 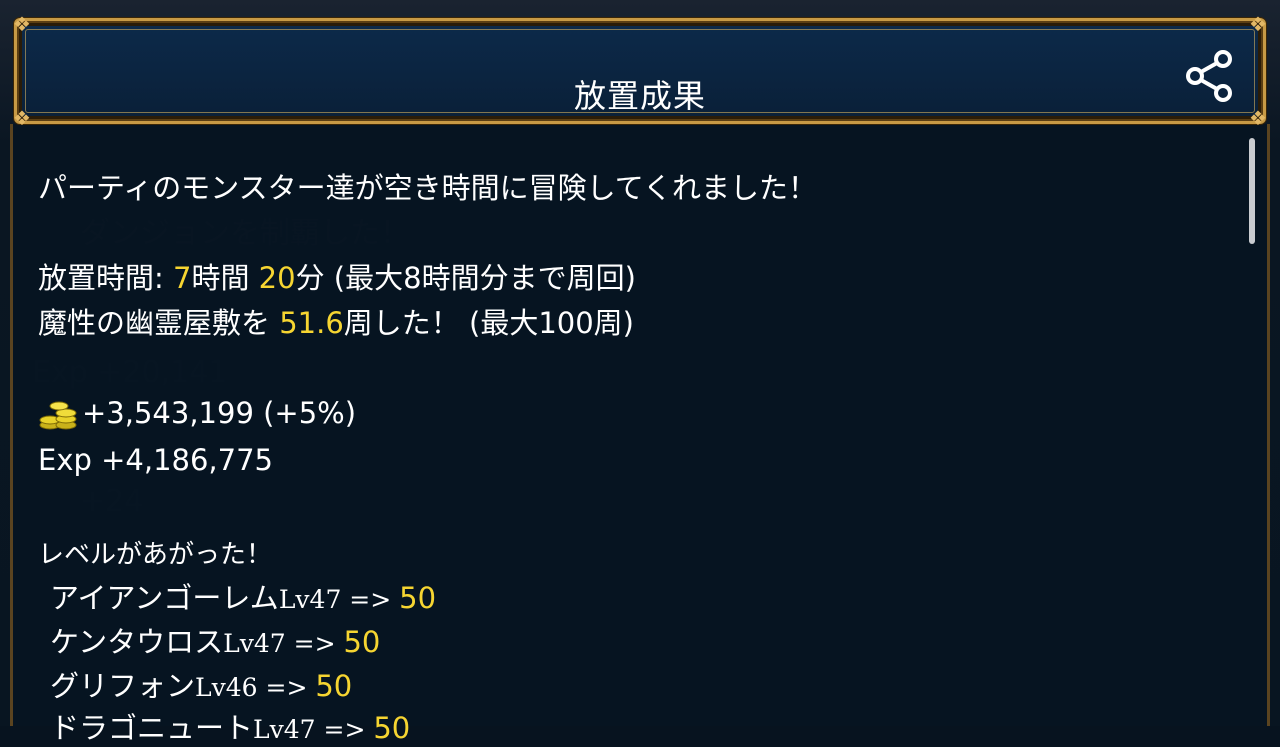 What do you see at coordinates (1252, 191) in the screenshot?
I see `scrollbar` at bounding box center [1252, 191].